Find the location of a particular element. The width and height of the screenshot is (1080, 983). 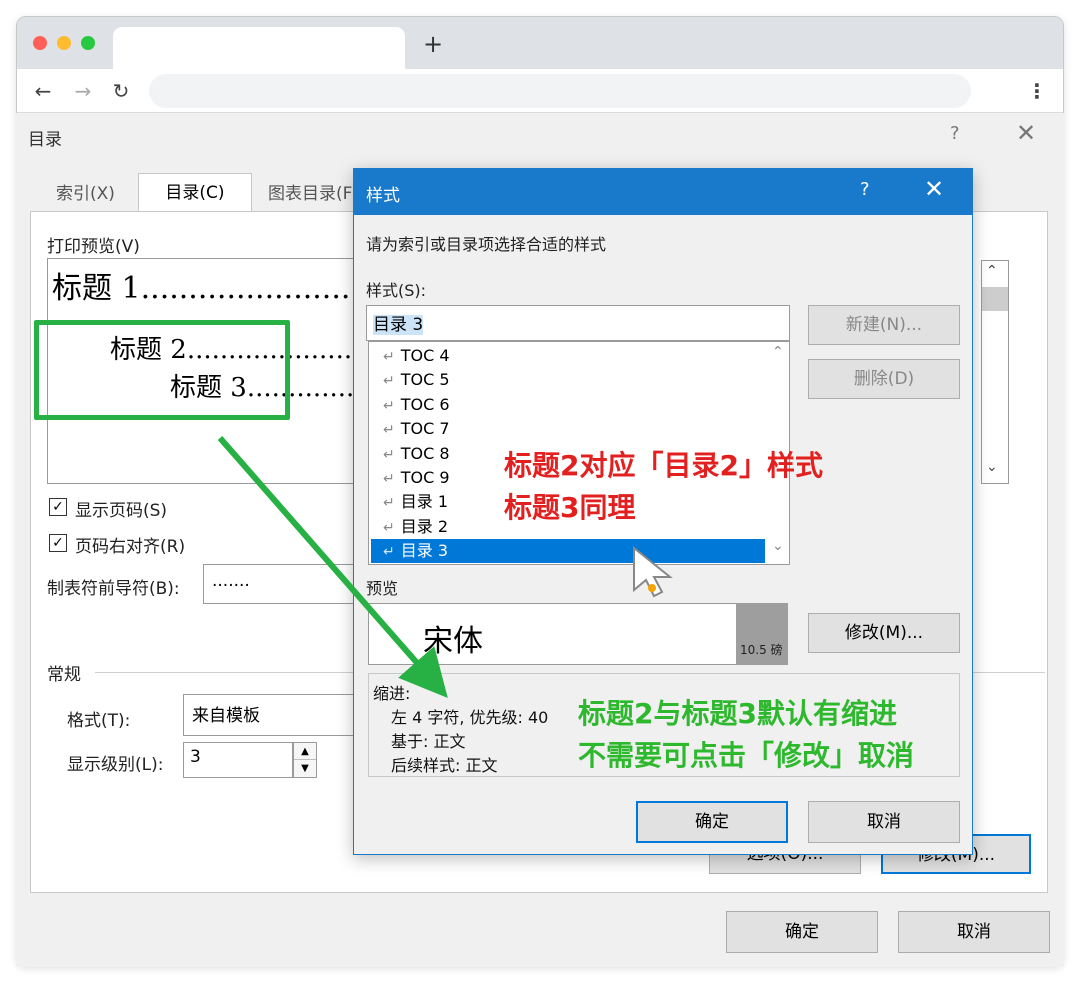

green-arrow is located at coordinates (332, 567).